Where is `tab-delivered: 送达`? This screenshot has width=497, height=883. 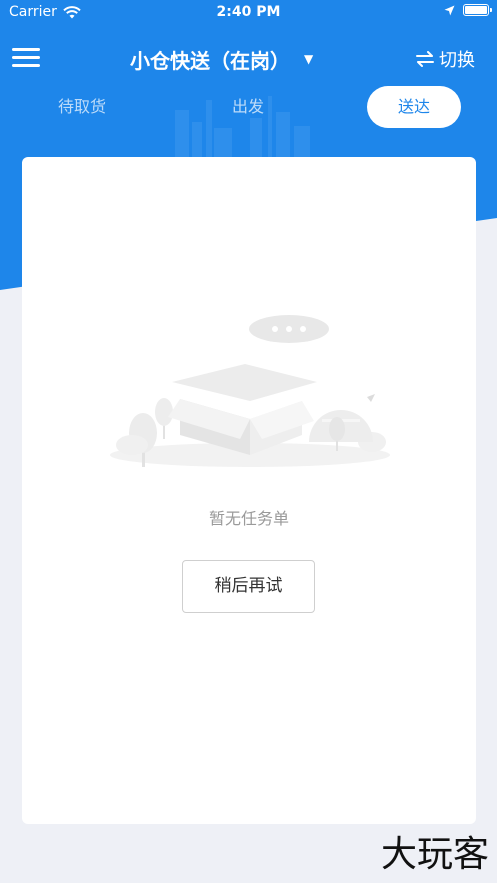
tab-delivered: 送达 is located at coordinates (414, 107).